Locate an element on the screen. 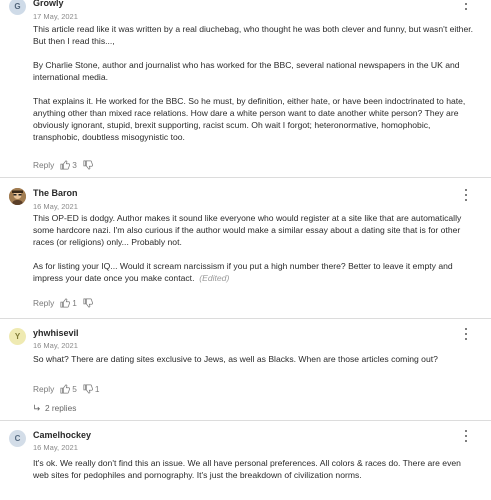 The image size is (491, 500). comment-actions: Reply 3 is located at coordinates (67, 165).